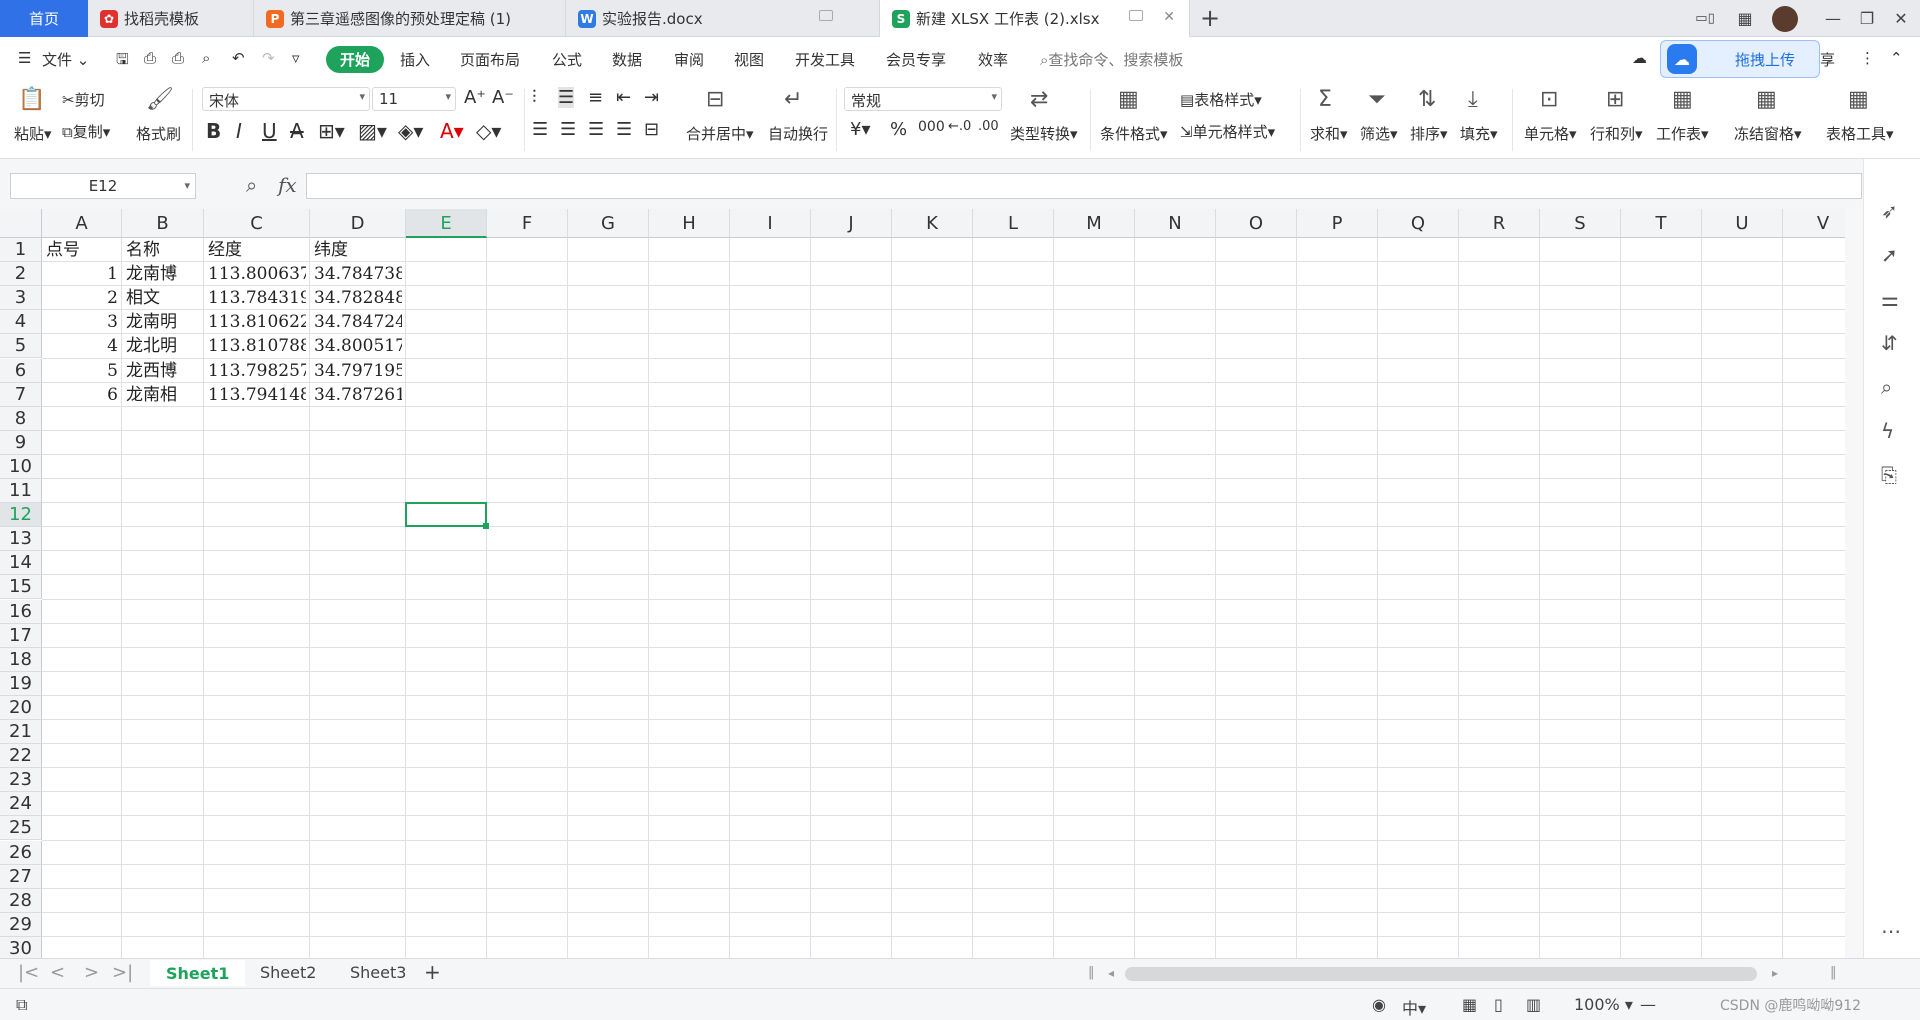 The width and height of the screenshot is (1920, 1020). I want to click on more-options-icon: ⋯, so click(1891, 931).